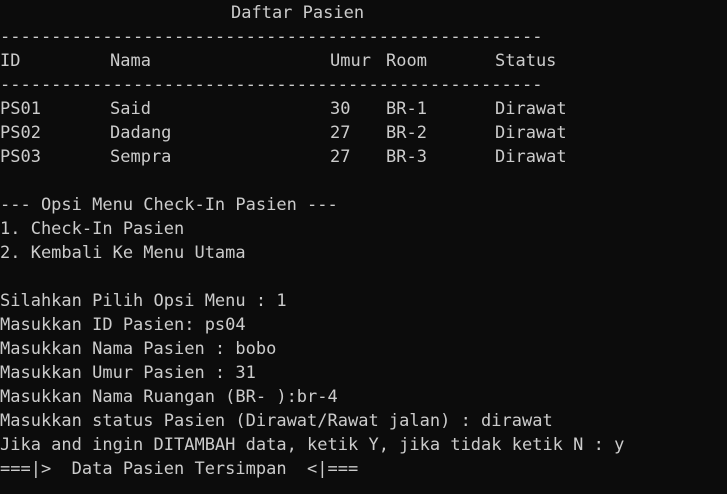 The height and width of the screenshot is (494, 727). Describe the element at coordinates (20, 157) in the screenshot. I see `cell-id: PS03` at that location.